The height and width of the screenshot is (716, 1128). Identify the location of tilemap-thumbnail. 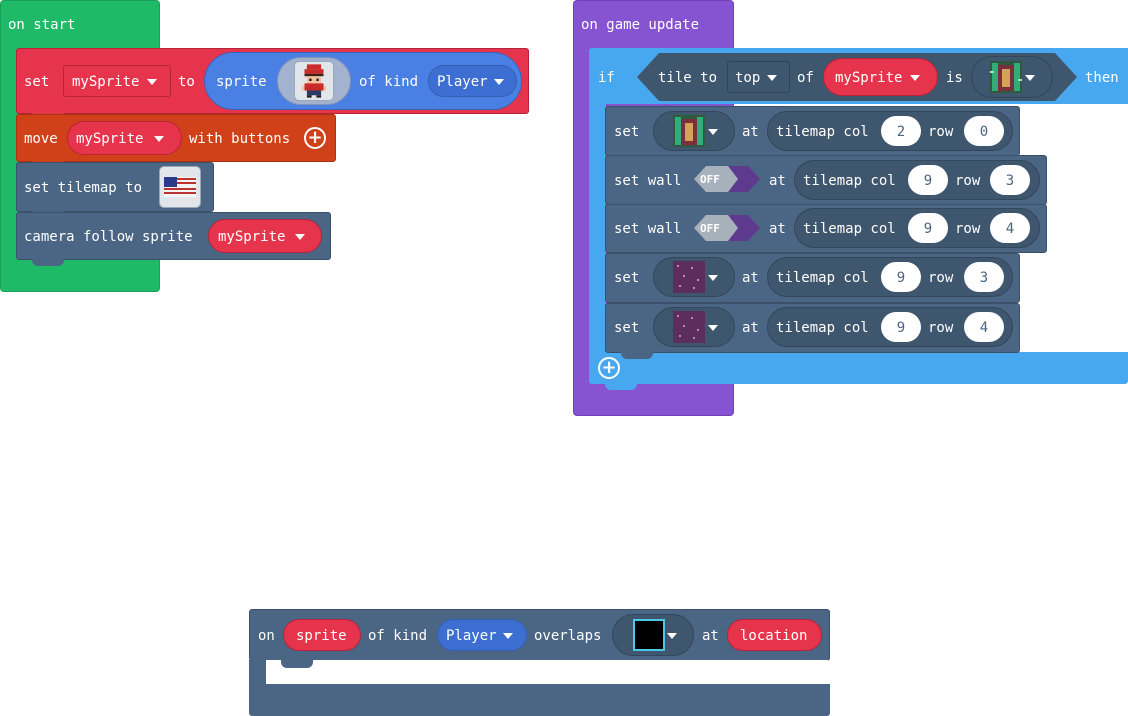
(180, 187).